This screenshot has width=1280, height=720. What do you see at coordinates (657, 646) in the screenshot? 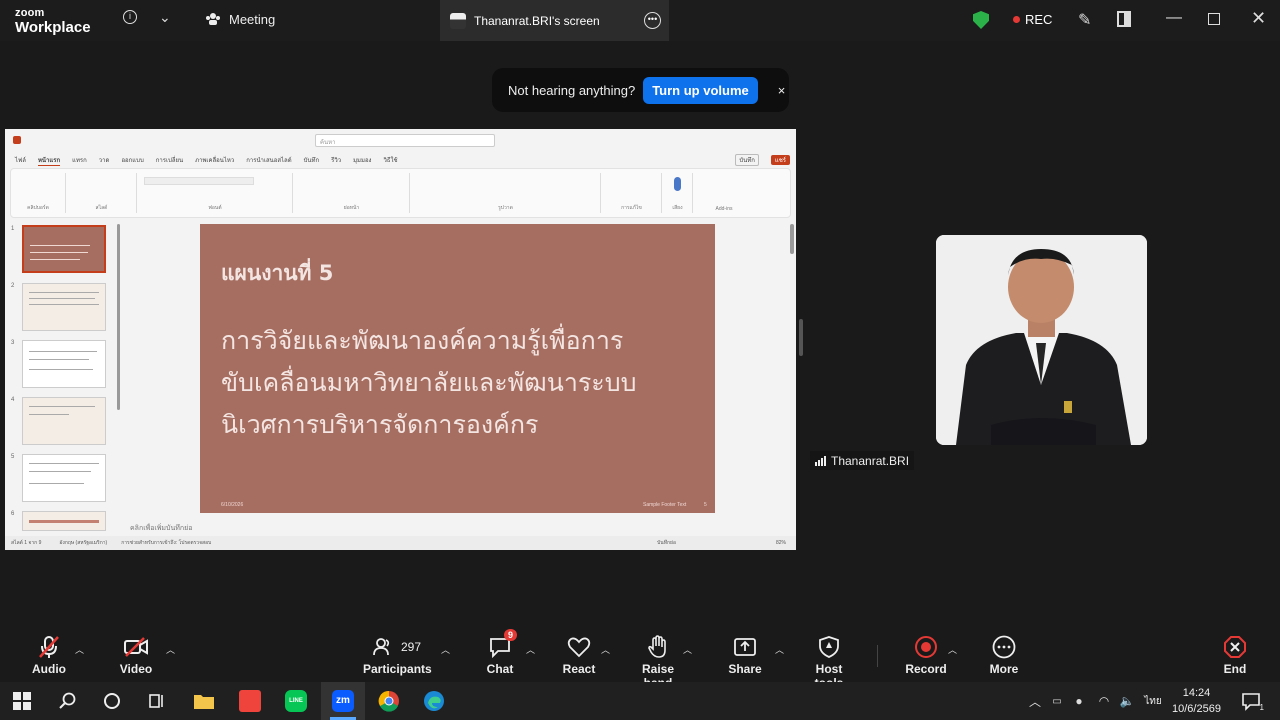
I see `raise-hand-icon` at bounding box center [657, 646].